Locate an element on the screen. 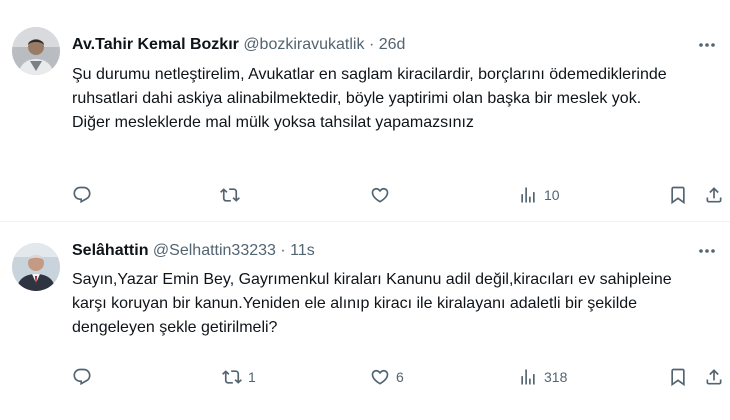 The image size is (730, 420). like-count: 6 is located at coordinates (400, 377).